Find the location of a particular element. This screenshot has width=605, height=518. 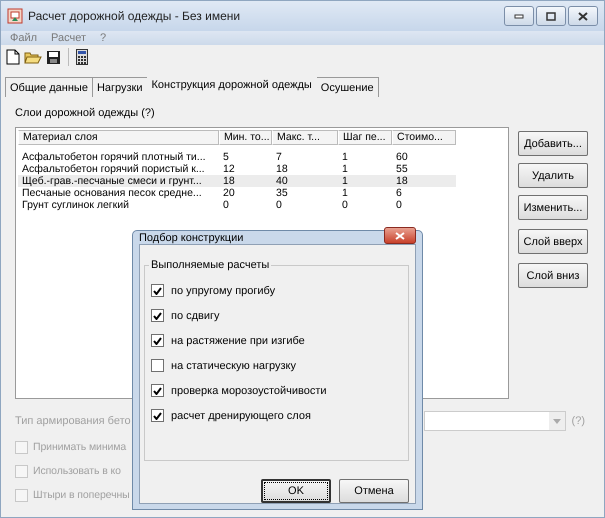

save-icon is located at coordinates (53, 57).